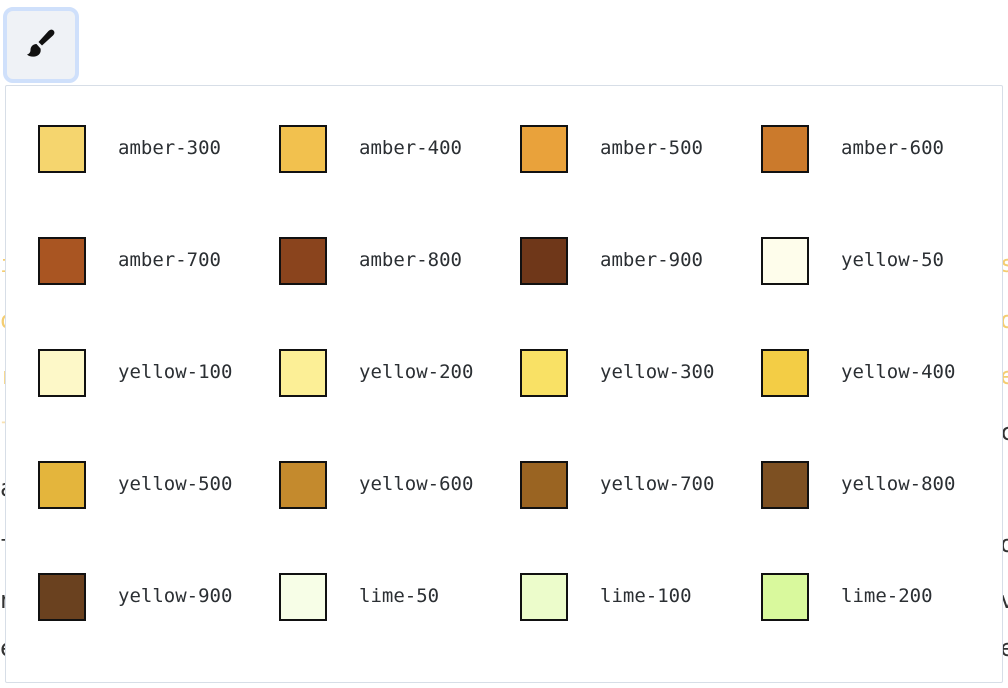 The image size is (1008, 688). What do you see at coordinates (898, 372) in the screenshot?
I see `color-label: yellow-400` at bounding box center [898, 372].